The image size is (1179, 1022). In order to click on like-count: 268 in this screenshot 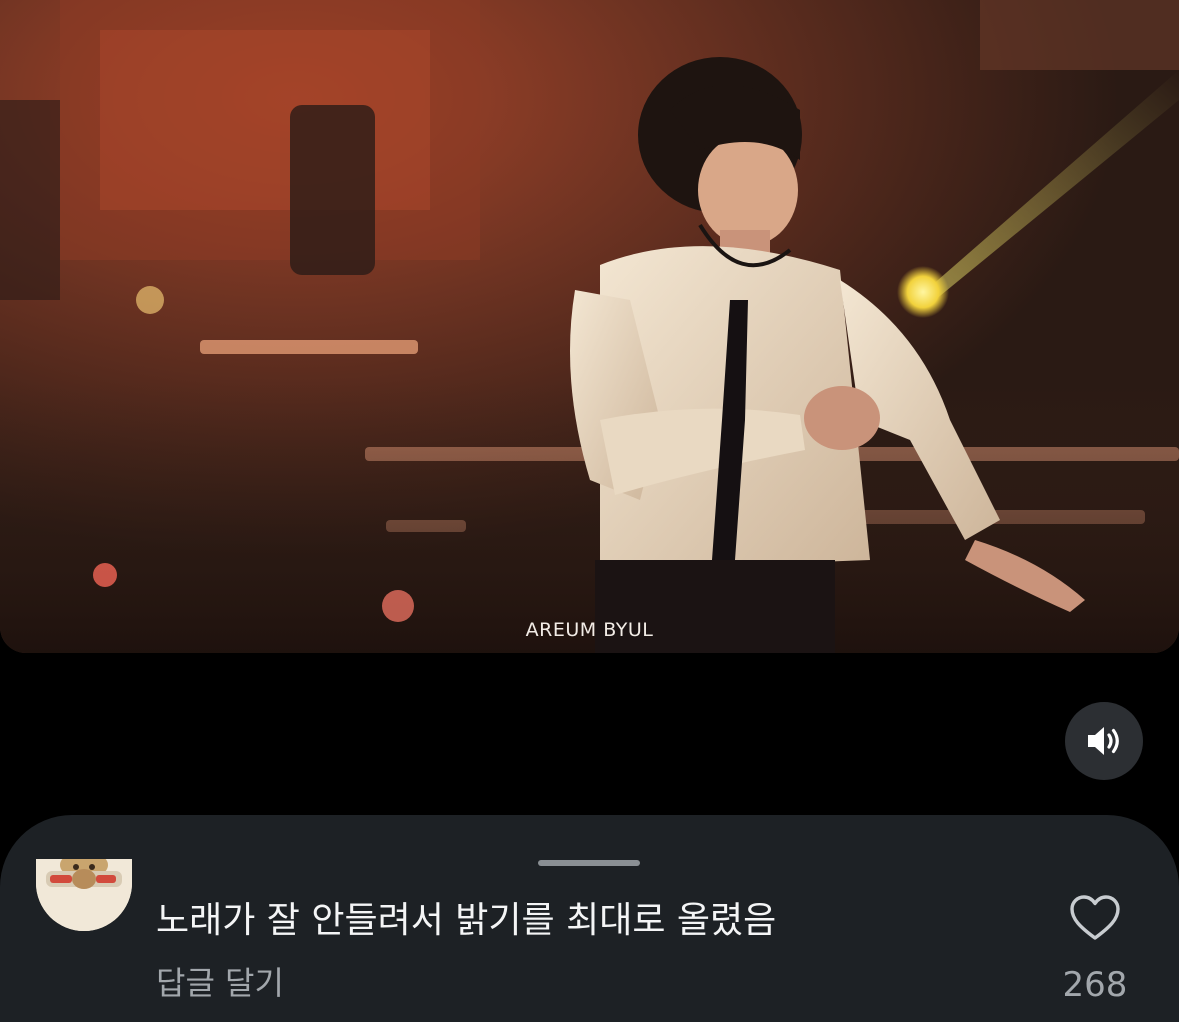, I will do `click(1095, 985)`.